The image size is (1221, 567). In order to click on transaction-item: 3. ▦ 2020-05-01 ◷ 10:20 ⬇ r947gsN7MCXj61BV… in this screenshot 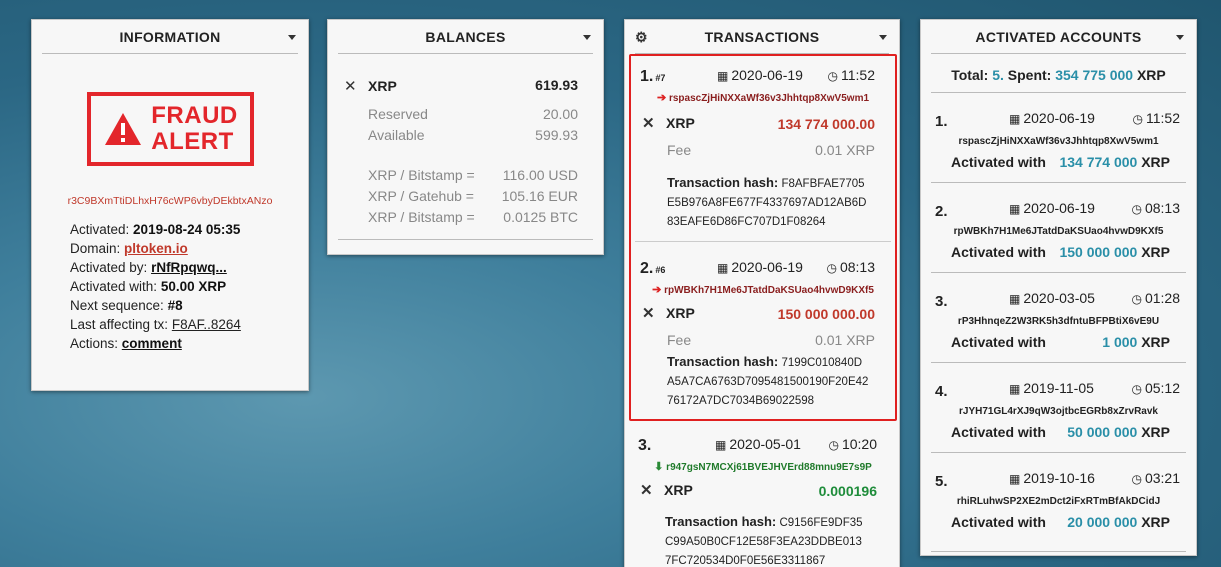, I will do `click(763, 496)`.